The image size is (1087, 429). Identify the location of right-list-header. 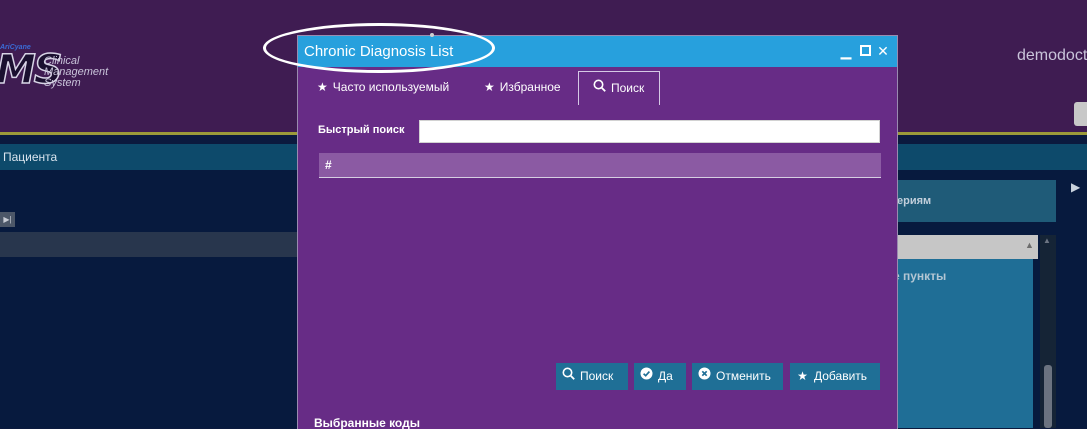
(966, 247).